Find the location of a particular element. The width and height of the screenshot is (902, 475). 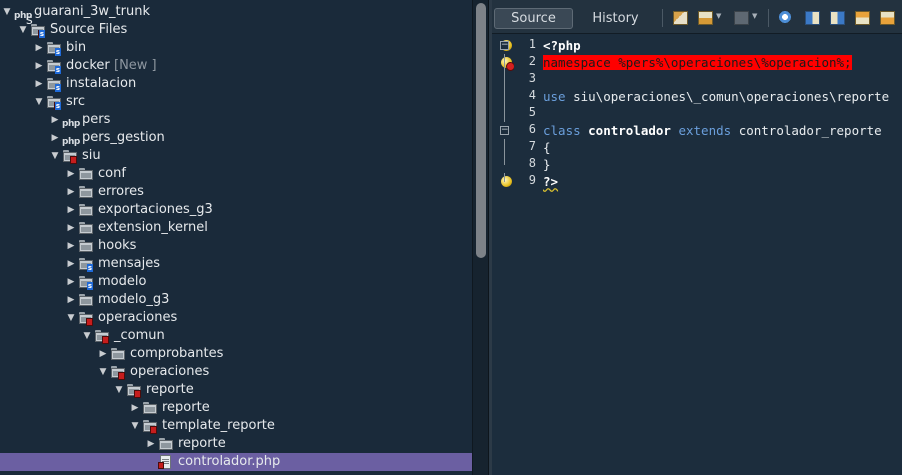

back-icon is located at coordinates (705, 18).